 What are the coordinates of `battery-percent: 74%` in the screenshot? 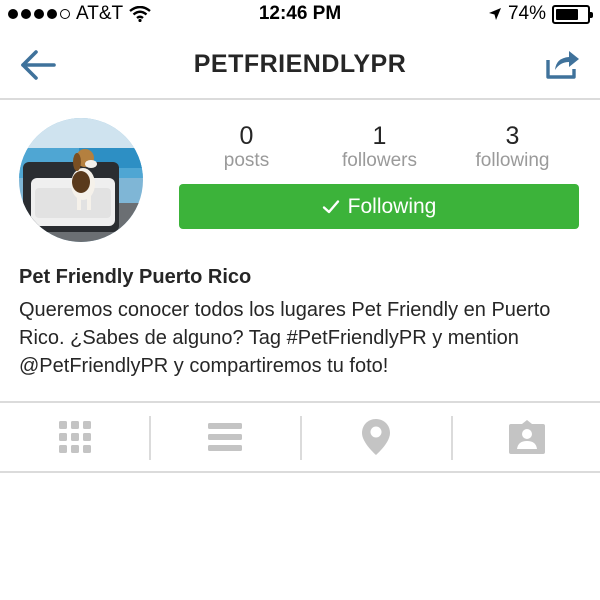 It's located at (526, 13).